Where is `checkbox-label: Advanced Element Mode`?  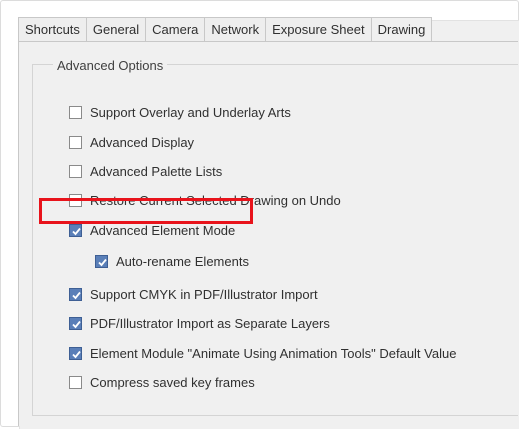
checkbox-label: Advanced Element Mode is located at coordinates (163, 230).